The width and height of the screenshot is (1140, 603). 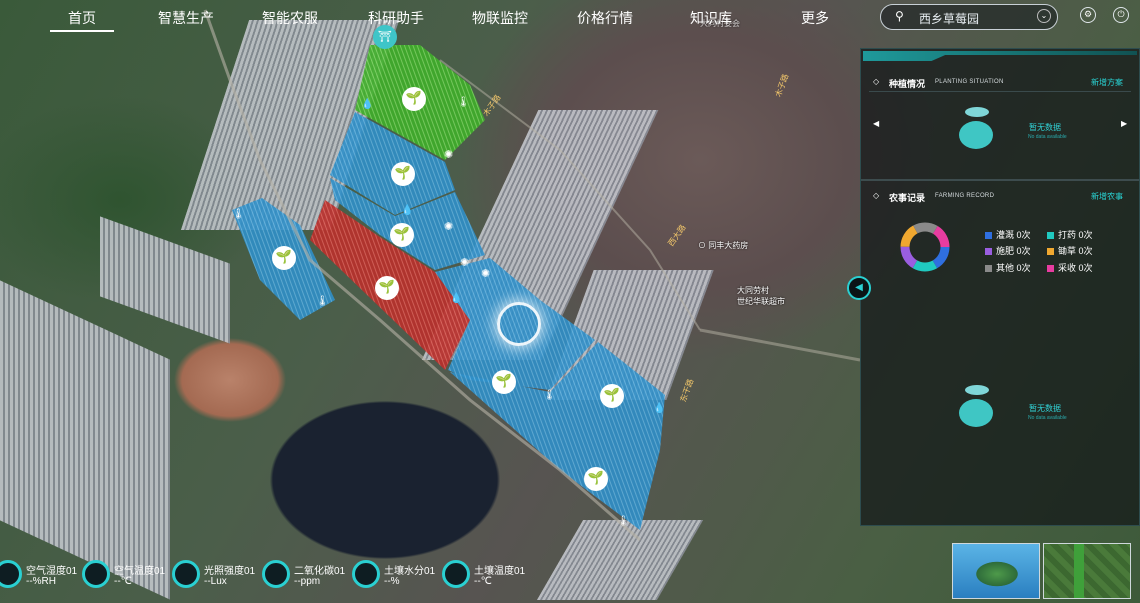 What do you see at coordinates (899, 16) in the screenshot?
I see `location-pin-icon: ⚲` at bounding box center [899, 16].